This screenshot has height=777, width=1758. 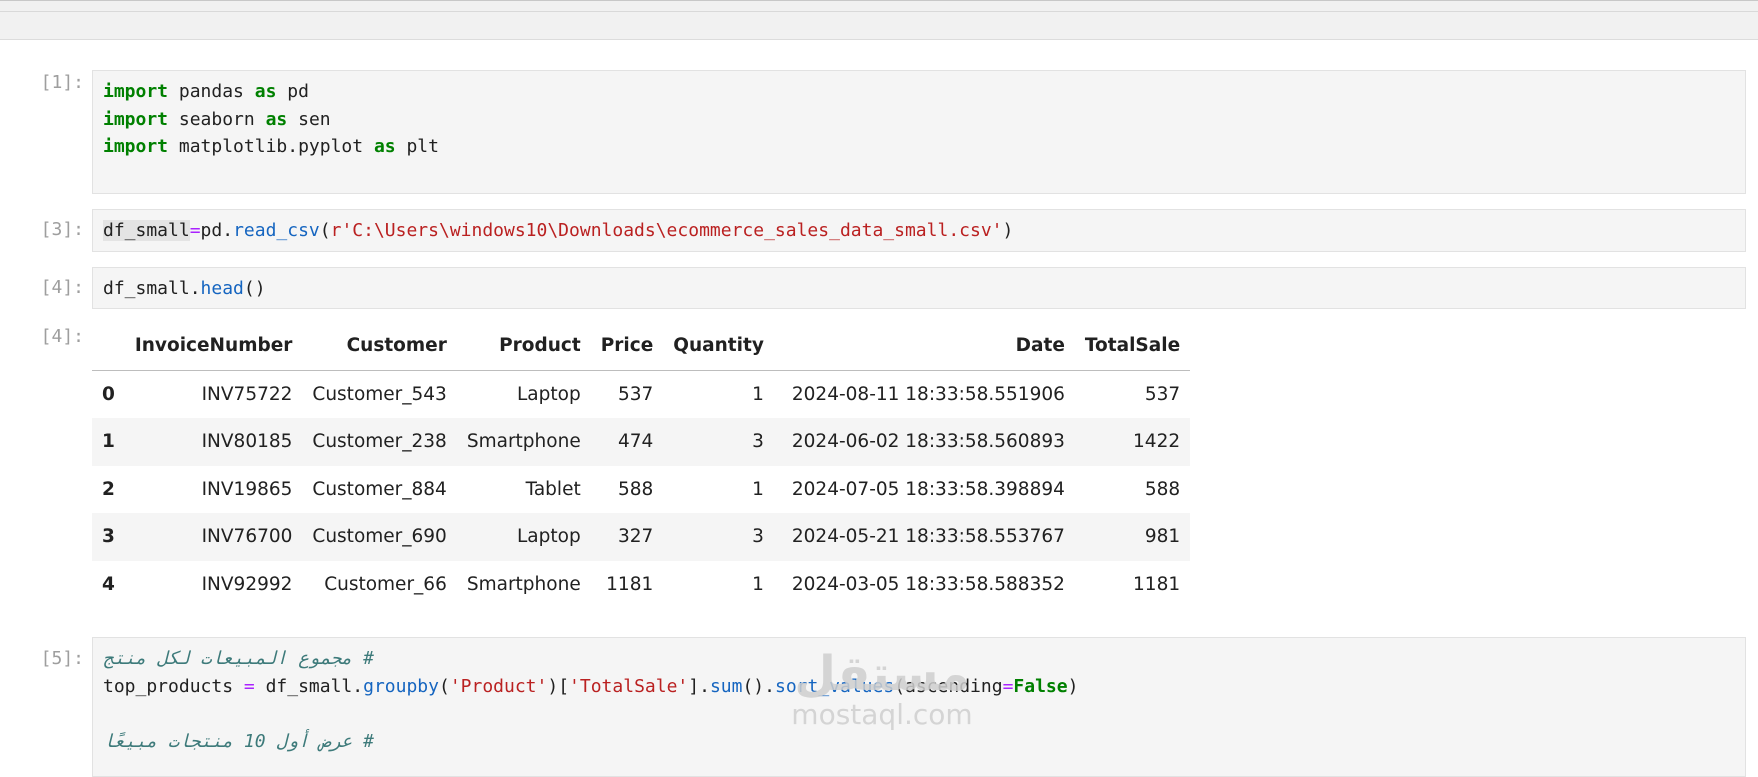 I want to click on table-cell: Customer_543, so click(x=379, y=394).